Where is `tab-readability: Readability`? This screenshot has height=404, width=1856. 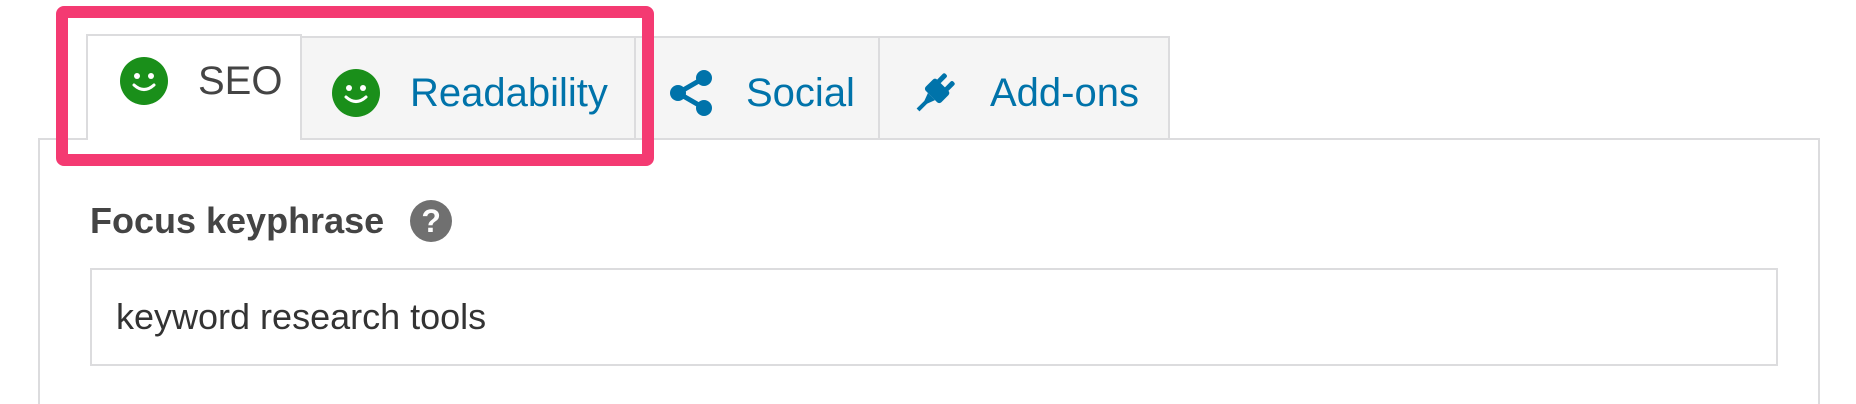 tab-readability: Readability is located at coordinates (468, 88).